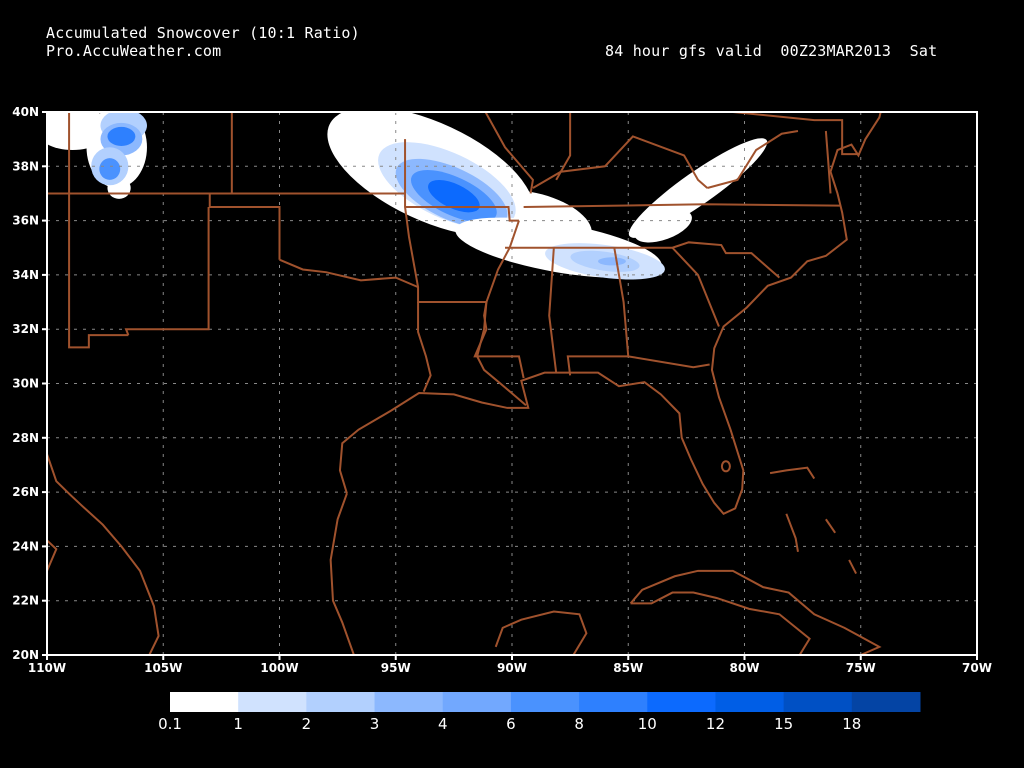 This screenshot has width=1024, height=768. What do you see at coordinates (25, 275) in the screenshot?
I see `lat-tick-label: 34N` at bounding box center [25, 275].